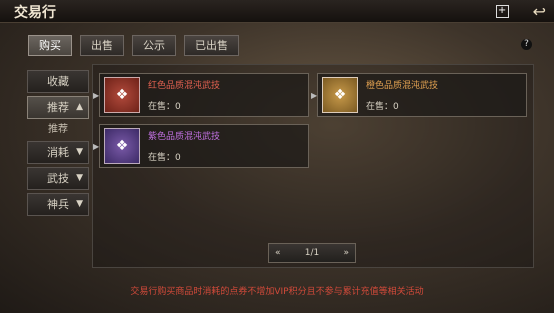 The image size is (554, 313). What do you see at coordinates (201, 95) in the screenshot?
I see `item-card-red: ▶ ❖ 红色品质混沌武技 在售：0` at bounding box center [201, 95].